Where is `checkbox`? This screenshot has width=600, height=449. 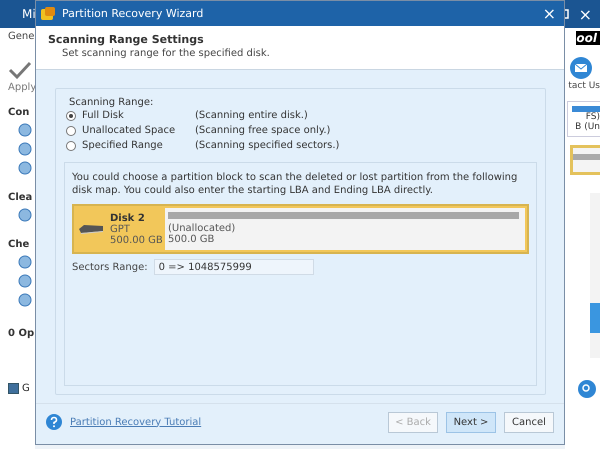
checkbox is located at coordinates (13, 388).